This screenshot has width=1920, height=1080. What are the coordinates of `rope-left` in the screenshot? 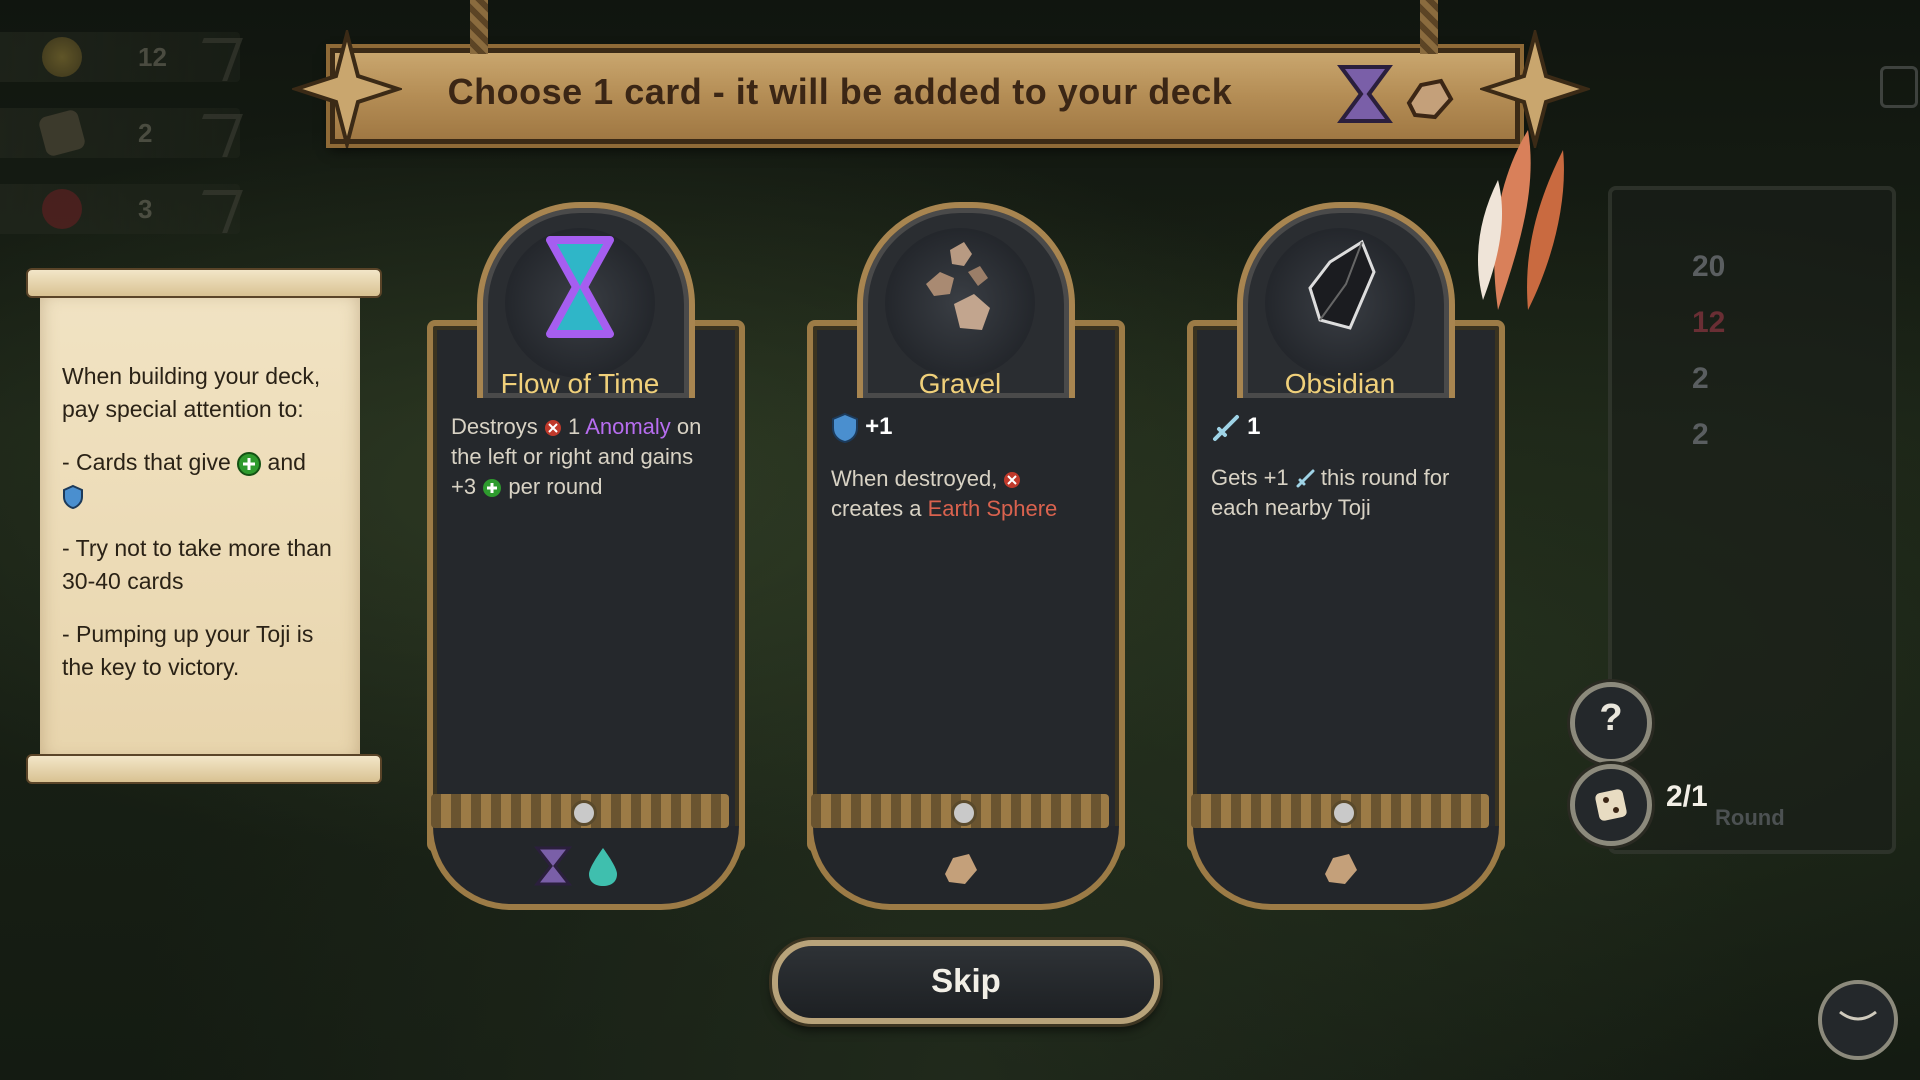 It's located at (479, 27).